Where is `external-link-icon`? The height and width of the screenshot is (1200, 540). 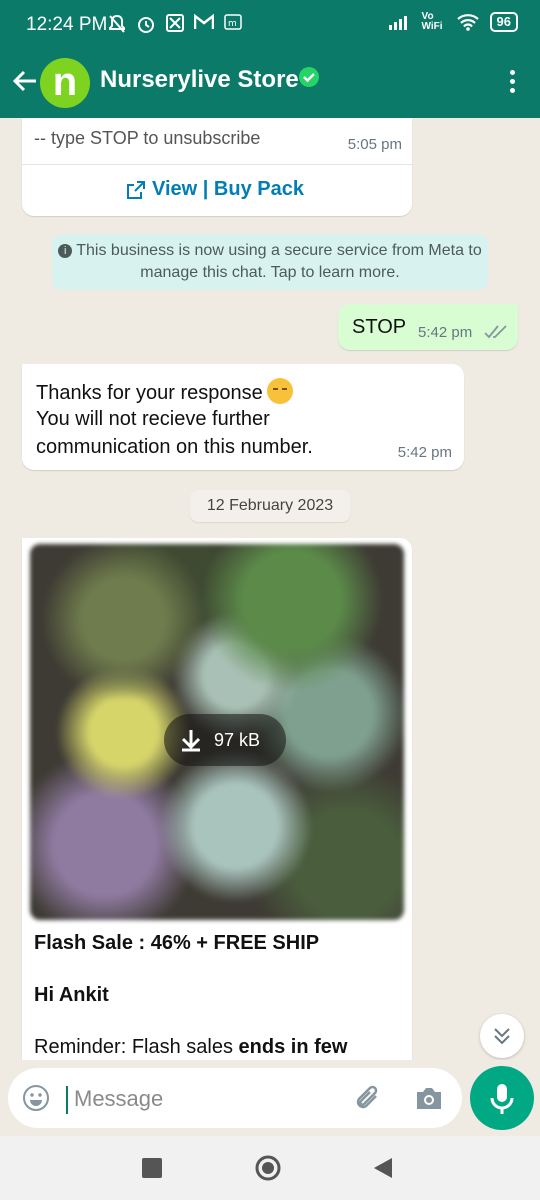 external-link-icon is located at coordinates (136, 189).